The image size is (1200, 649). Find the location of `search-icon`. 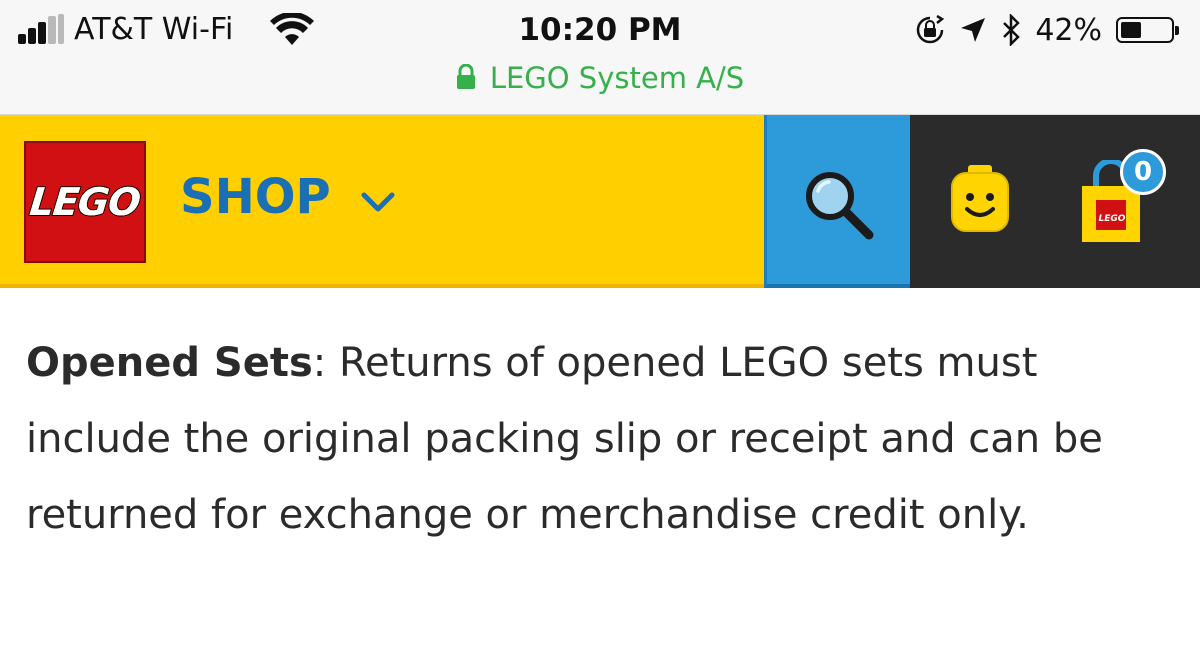

search-icon is located at coordinates (840, 206).